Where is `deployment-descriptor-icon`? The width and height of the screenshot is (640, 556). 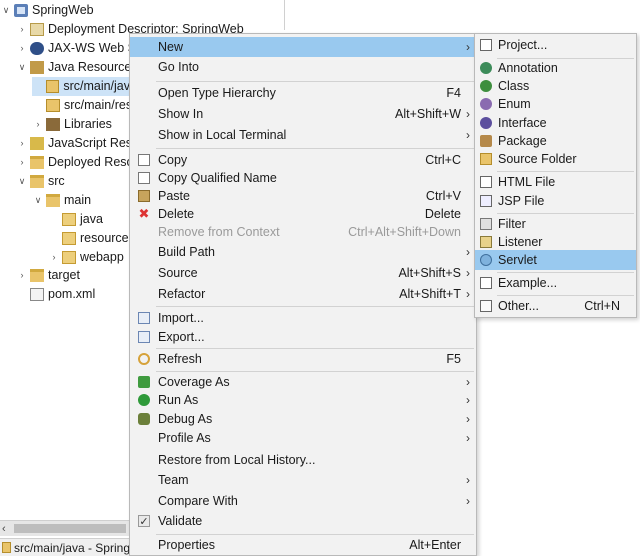 deployment-descriptor-icon is located at coordinates (37, 29).